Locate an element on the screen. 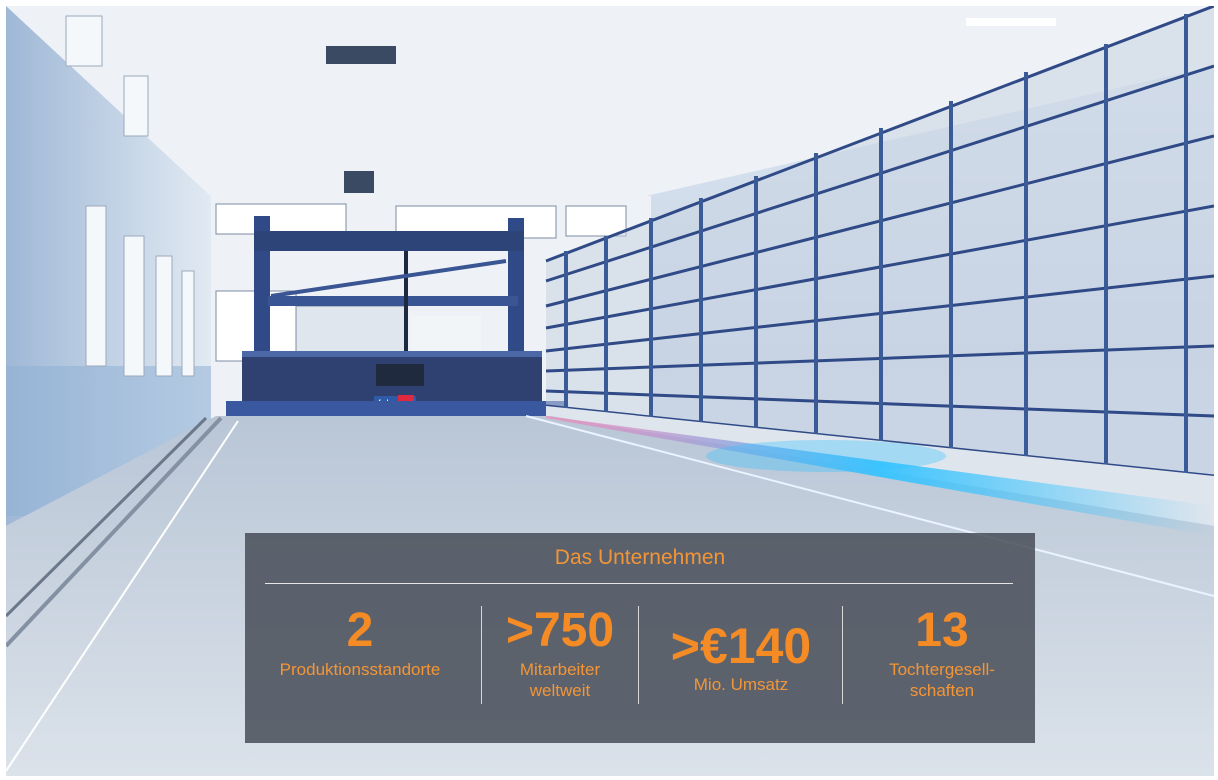 The image size is (1218, 780). stat-revenue: >€140 Mio. Umsatz is located at coordinates (741, 656).